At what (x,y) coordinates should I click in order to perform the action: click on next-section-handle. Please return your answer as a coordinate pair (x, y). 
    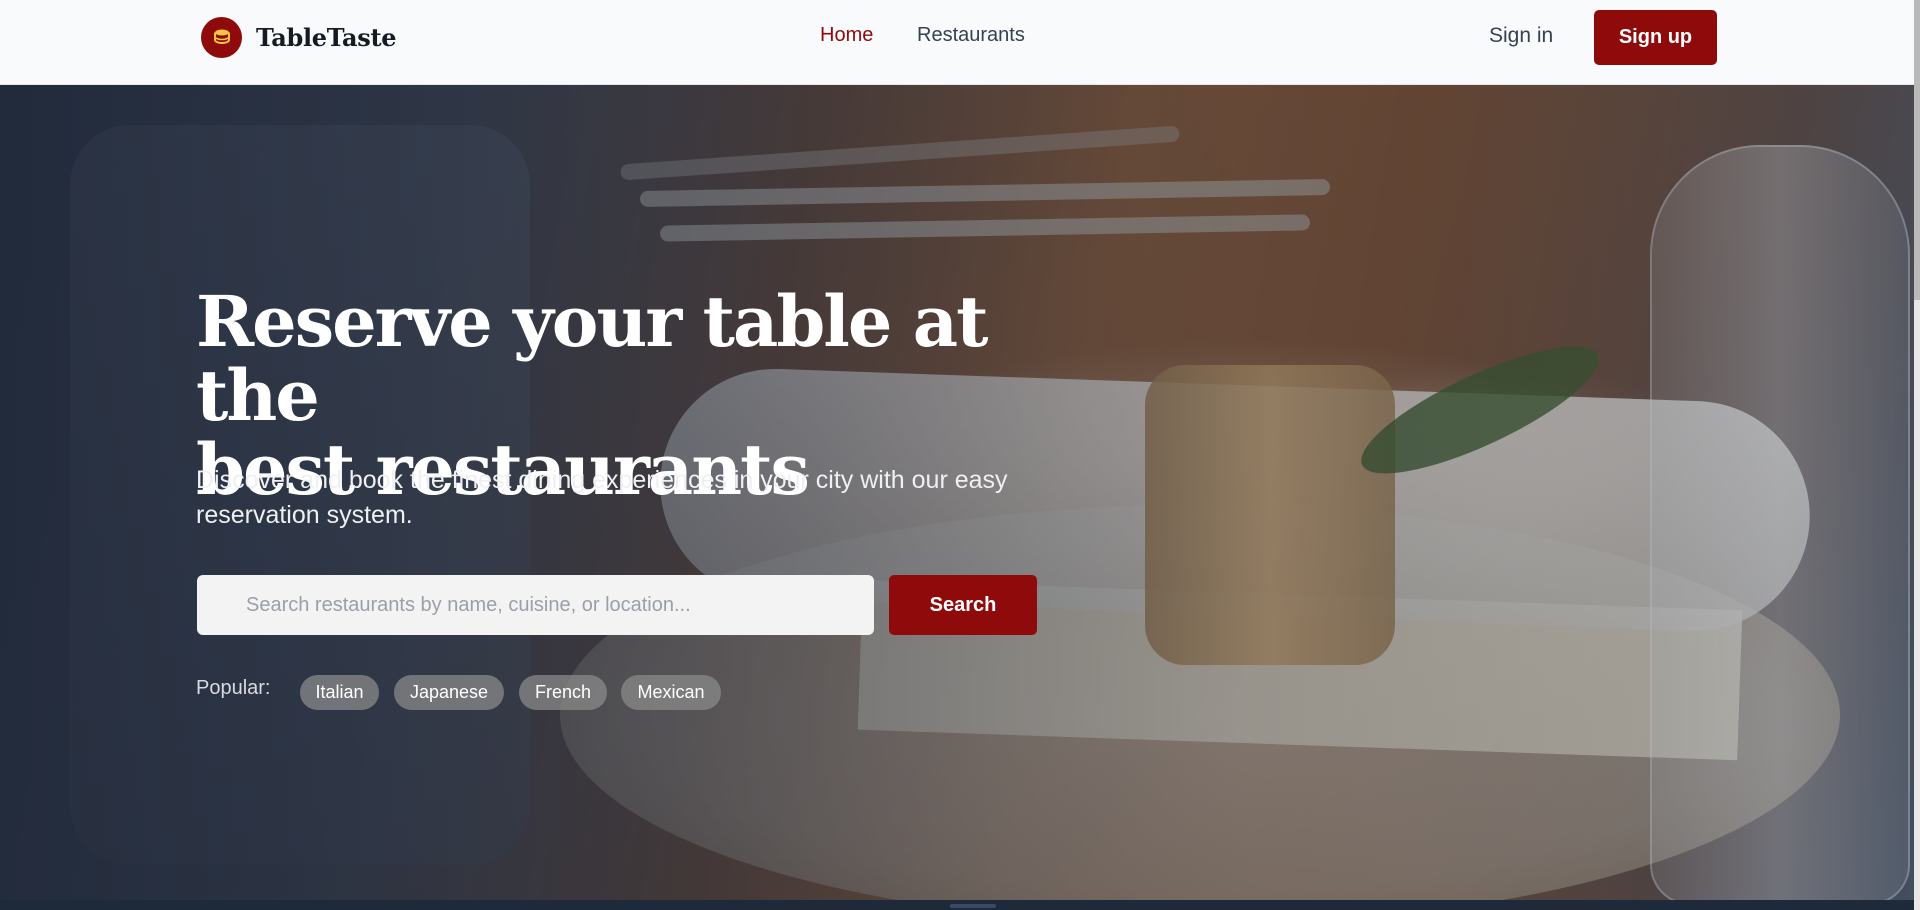
    Looking at the image, I should click on (973, 906).